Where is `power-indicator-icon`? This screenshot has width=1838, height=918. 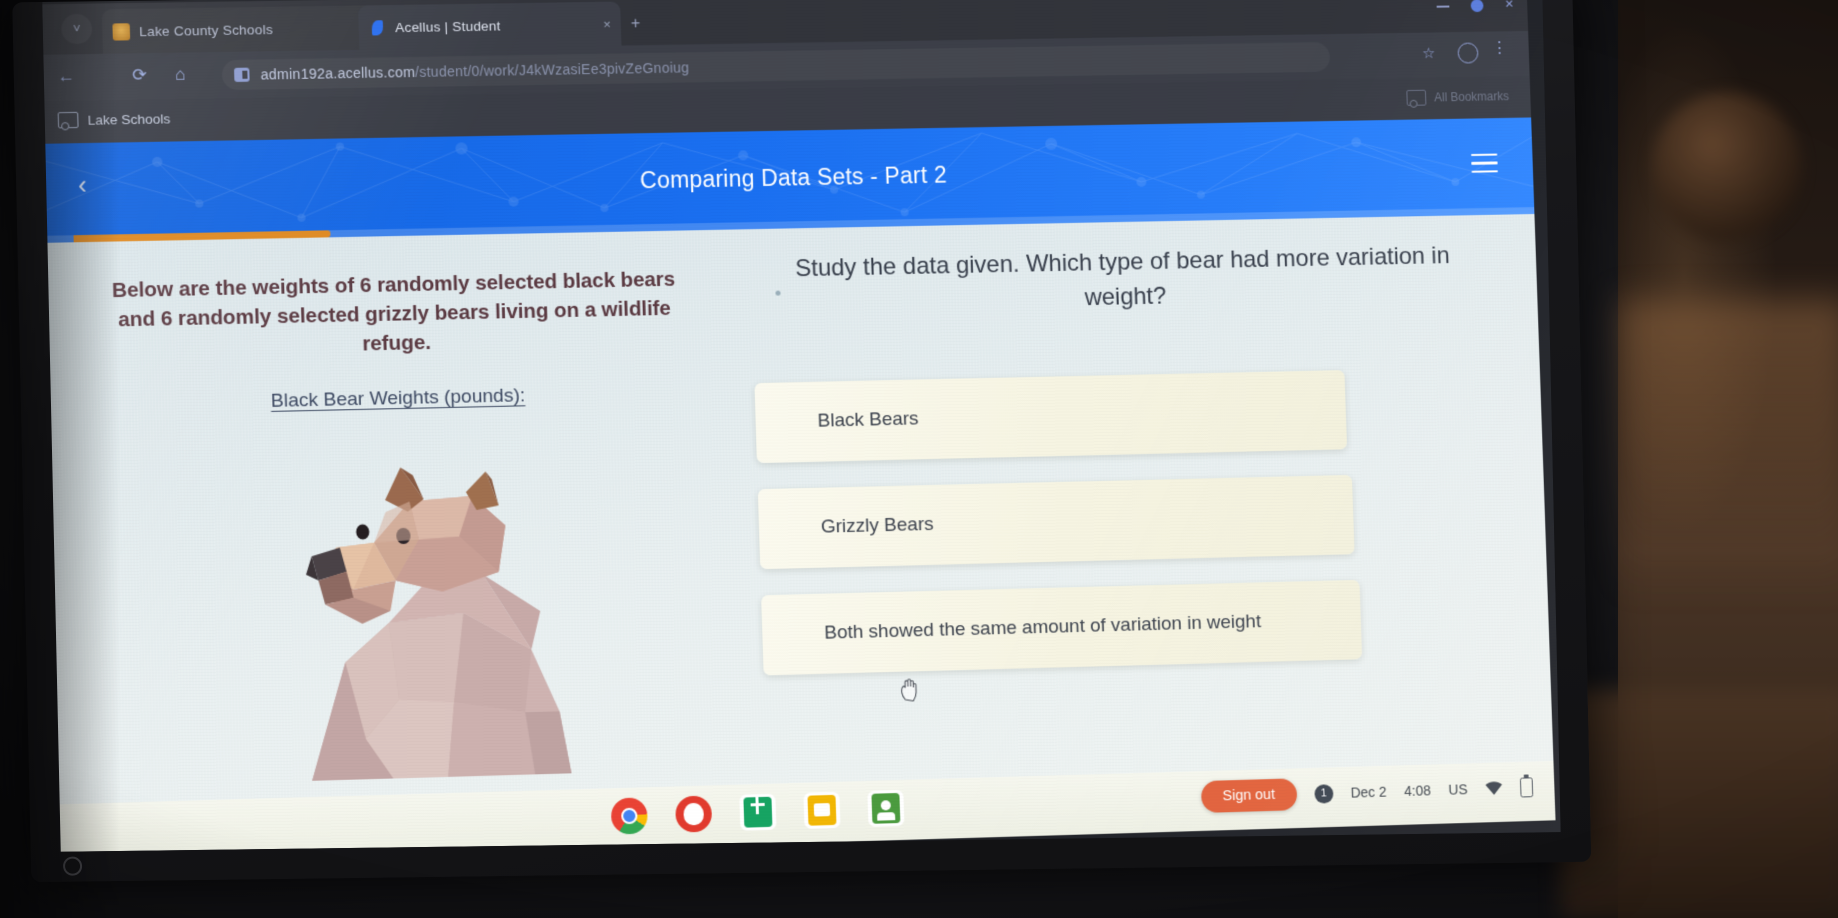 power-indicator-icon is located at coordinates (72, 866).